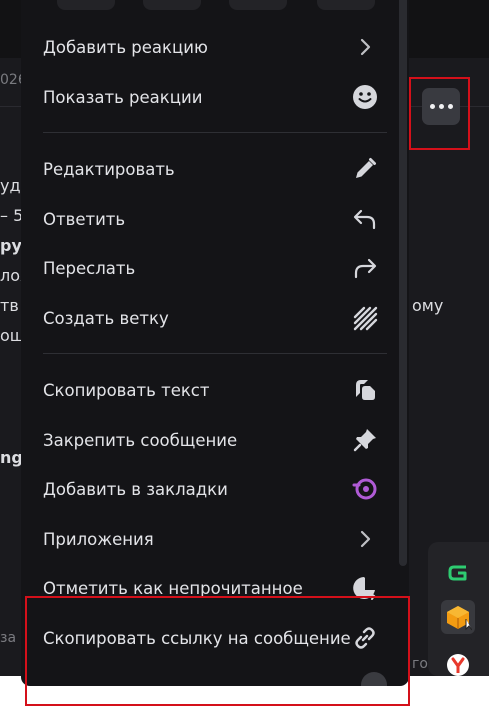 The width and height of the screenshot is (489, 708). I want to click on link-icon, so click(365, 638).